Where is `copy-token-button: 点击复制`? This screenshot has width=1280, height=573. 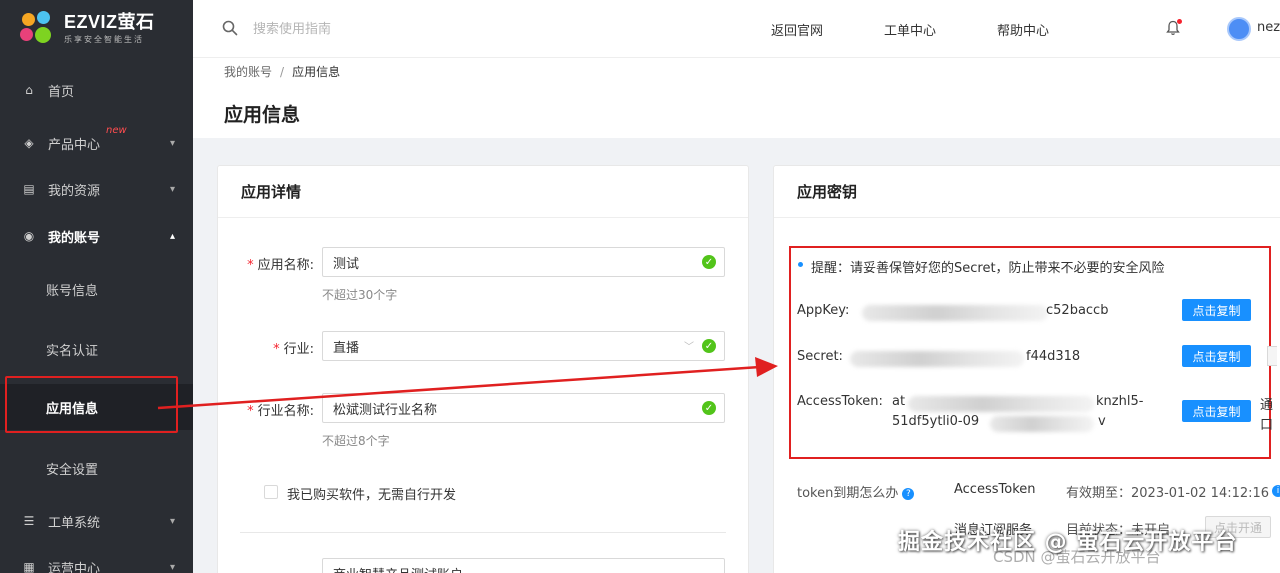 copy-token-button: 点击复制 is located at coordinates (1216, 411).